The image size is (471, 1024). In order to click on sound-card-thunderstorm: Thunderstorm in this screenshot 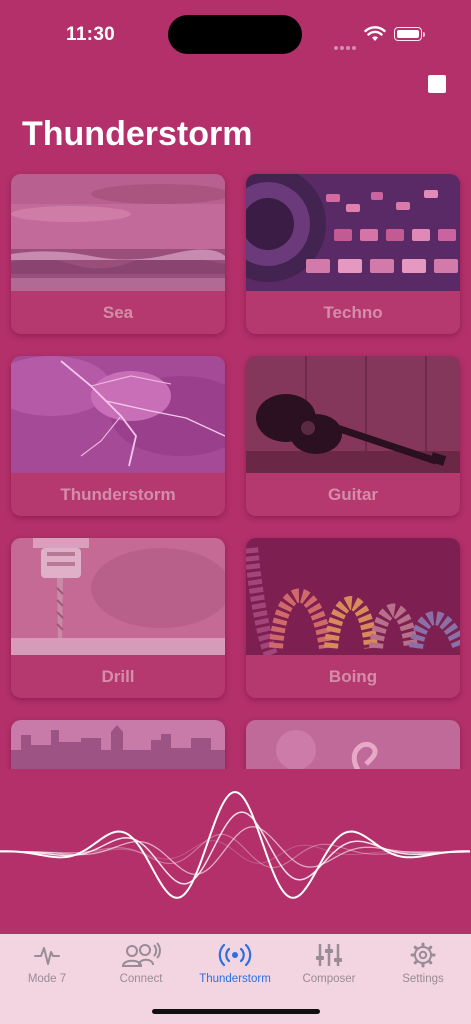, I will do `click(118, 436)`.